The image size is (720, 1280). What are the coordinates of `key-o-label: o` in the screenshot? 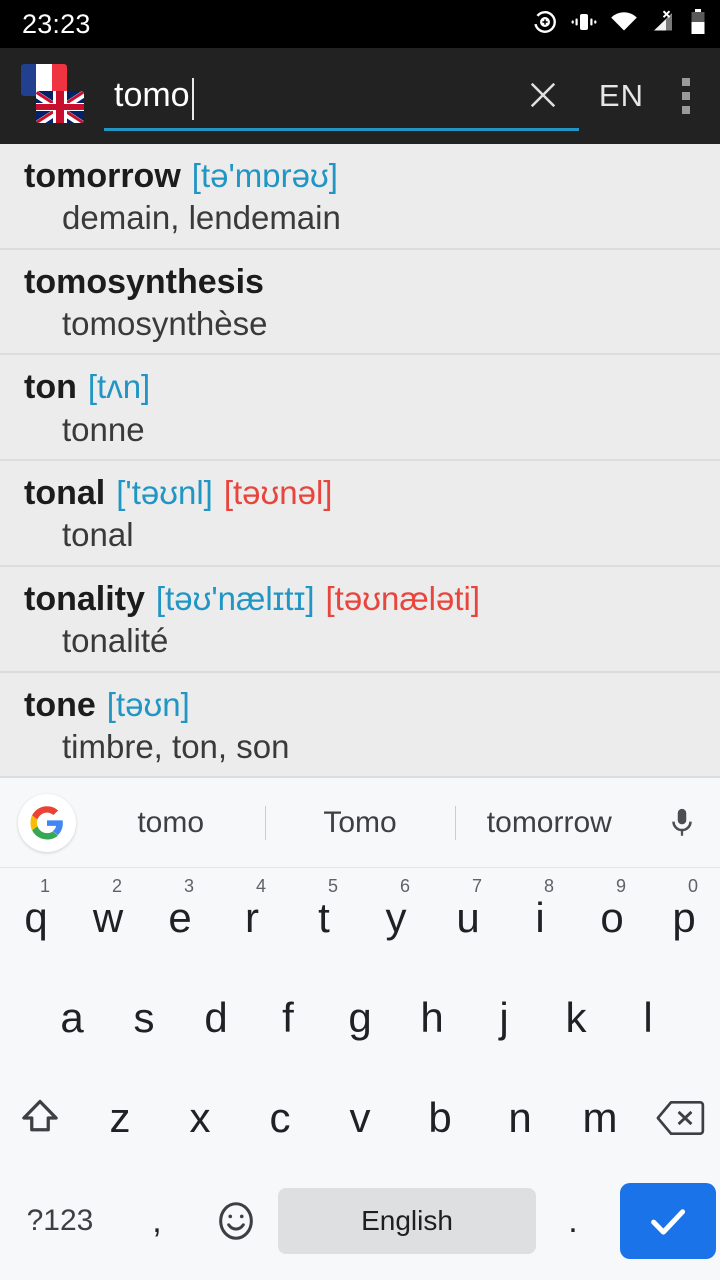 It's located at (612, 917).